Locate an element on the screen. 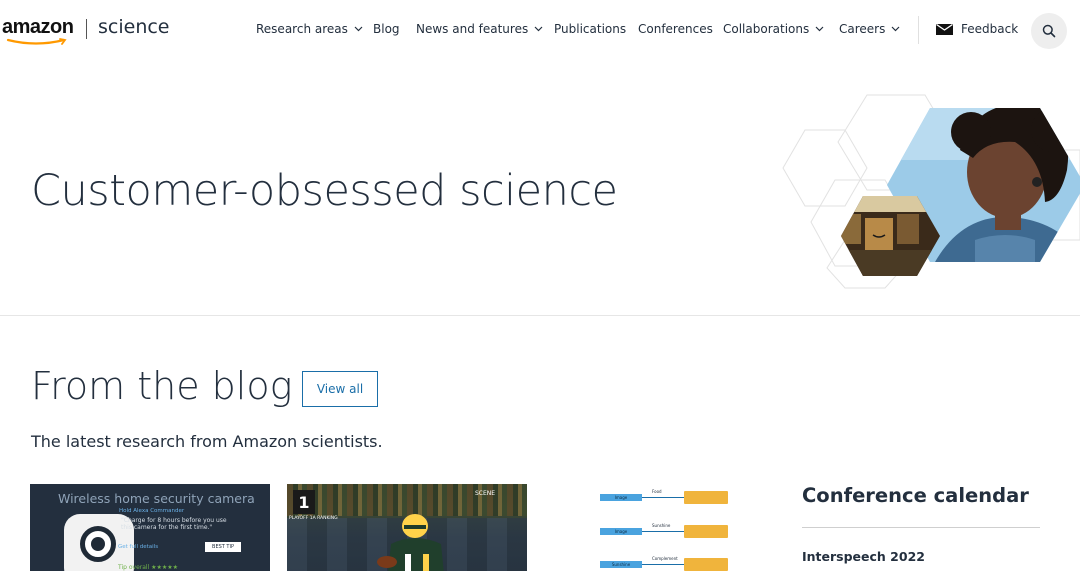 The height and width of the screenshot is (571, 1080). nav-research-areas: Research areas is located at coordinates (309, 29).